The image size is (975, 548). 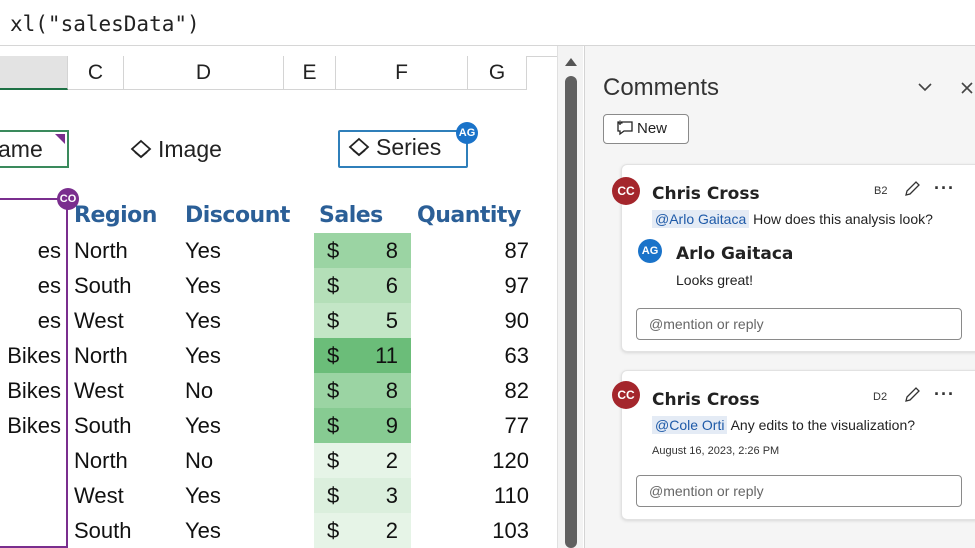 I want to click on header-sales: Sales, so click(x=351, y=215).